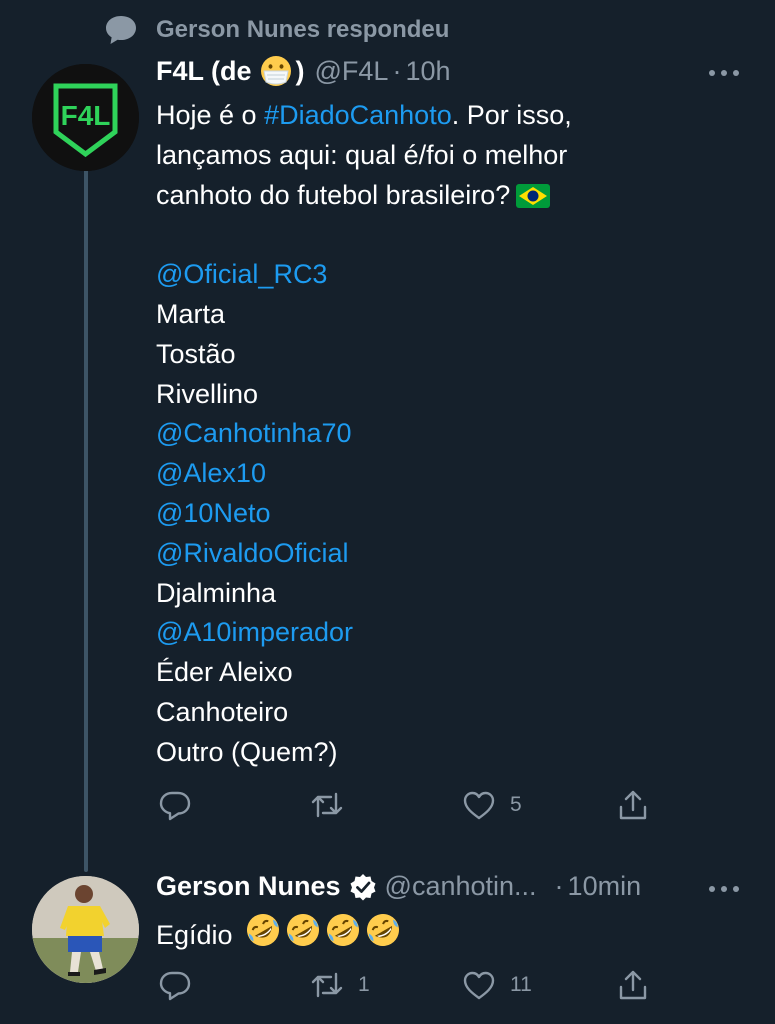 This screenshot has height=1024, width=775. What do you see at coordinates (406, 985) in the screenshot?
I see `tweet-actions: 1 11` at bounding box center [406, 985].